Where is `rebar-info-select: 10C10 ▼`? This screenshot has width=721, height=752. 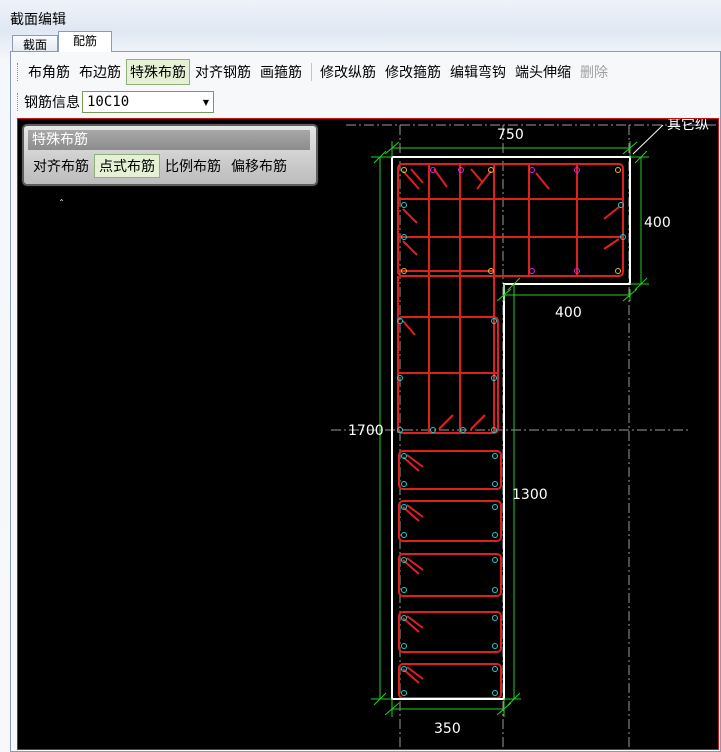
rebar-info-select: 10C10 ▼ is located at coordinates (148, 102).